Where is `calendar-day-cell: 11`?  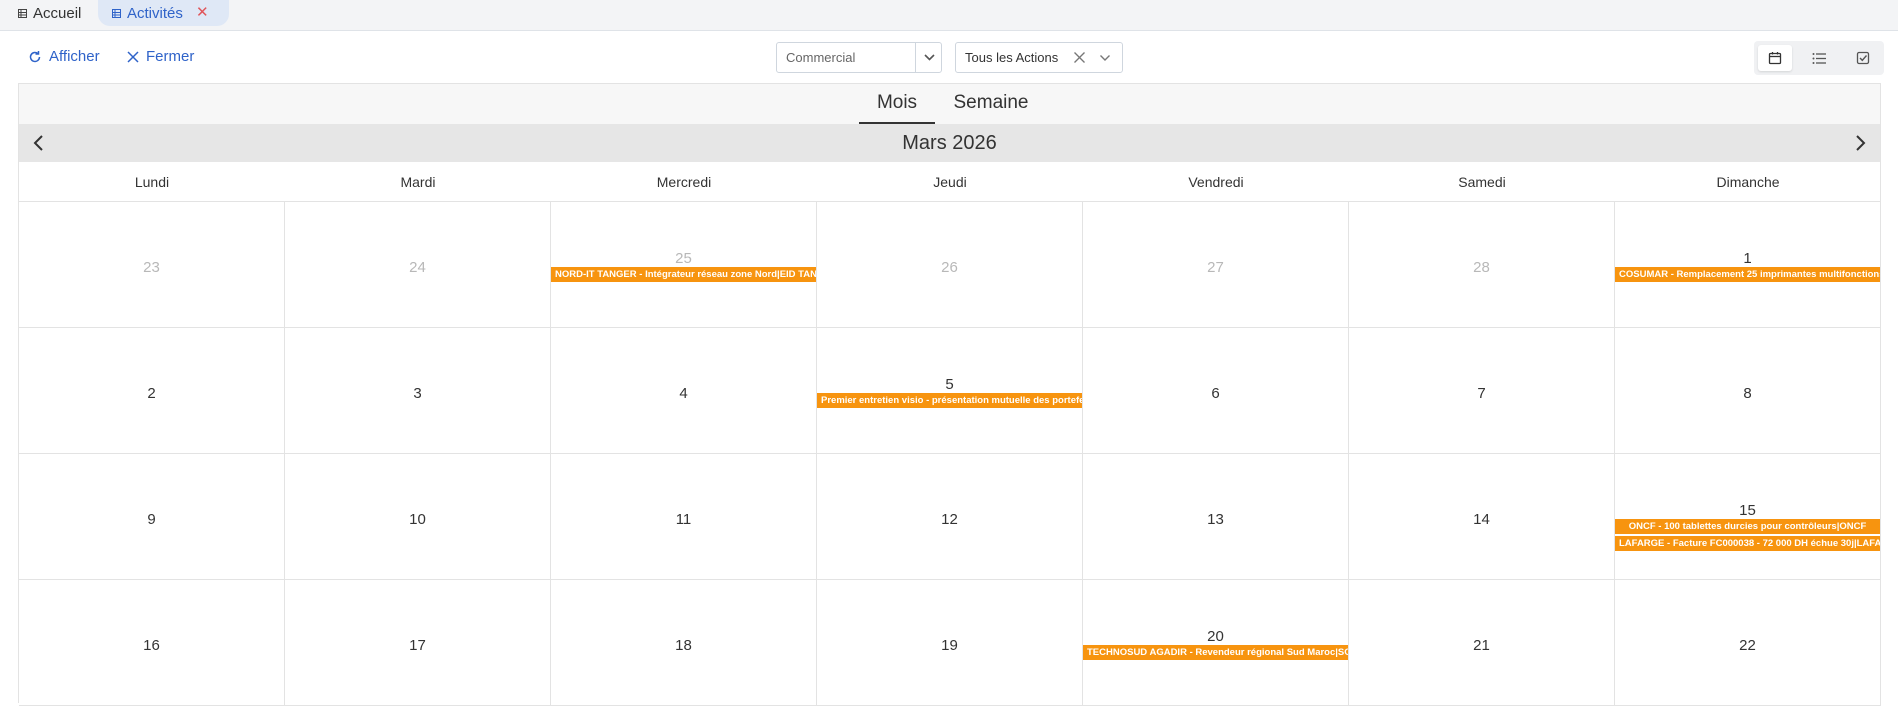 calendar-day-cell: 11 is located at coordinates (684, 517).